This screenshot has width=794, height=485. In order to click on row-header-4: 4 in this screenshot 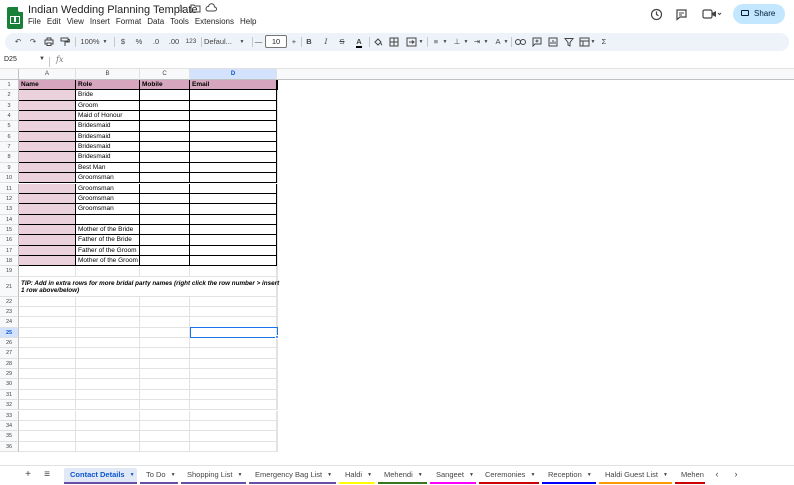, I will do `click(9, 116)`.